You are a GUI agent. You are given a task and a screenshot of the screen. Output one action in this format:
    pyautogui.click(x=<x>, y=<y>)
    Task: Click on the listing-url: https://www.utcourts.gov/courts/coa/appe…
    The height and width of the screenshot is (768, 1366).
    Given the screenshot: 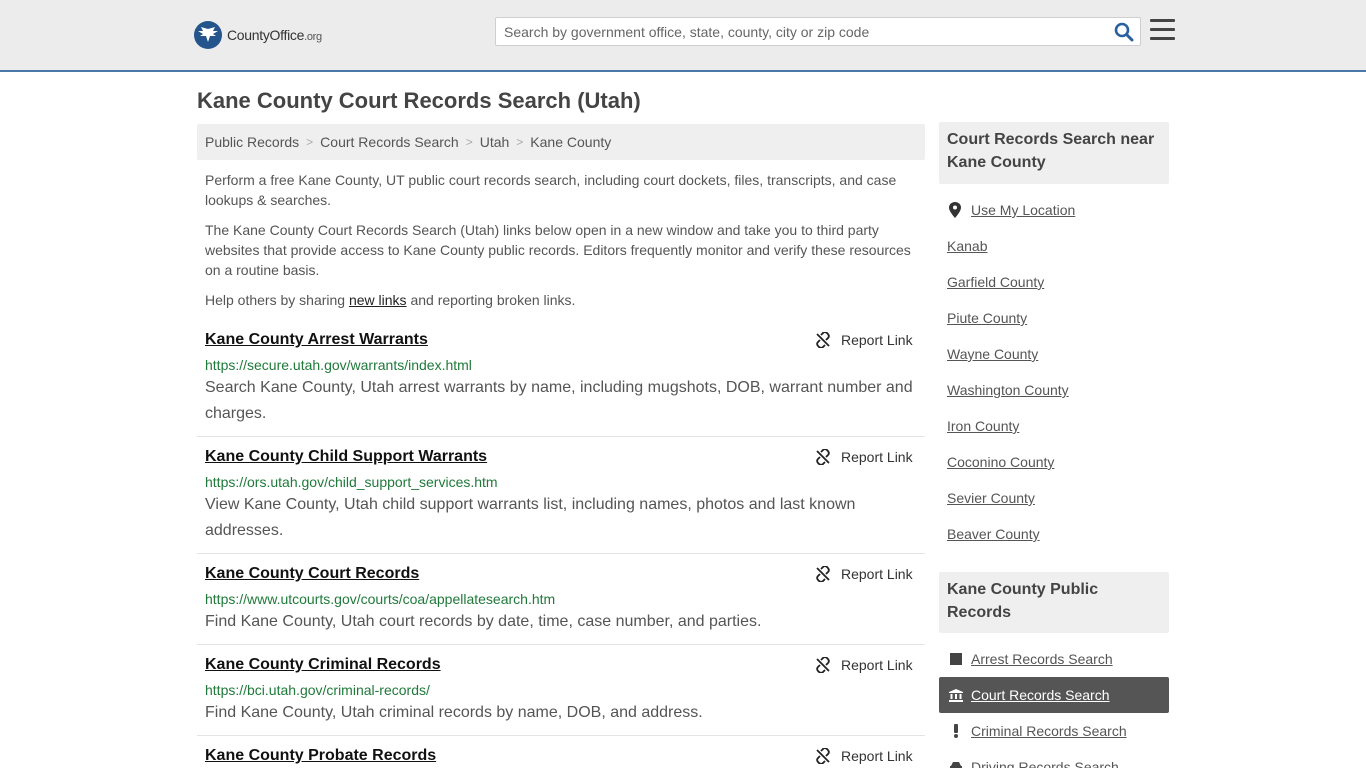 What is the action you would take?
    pyautogui.click(x=380, y=599)
    